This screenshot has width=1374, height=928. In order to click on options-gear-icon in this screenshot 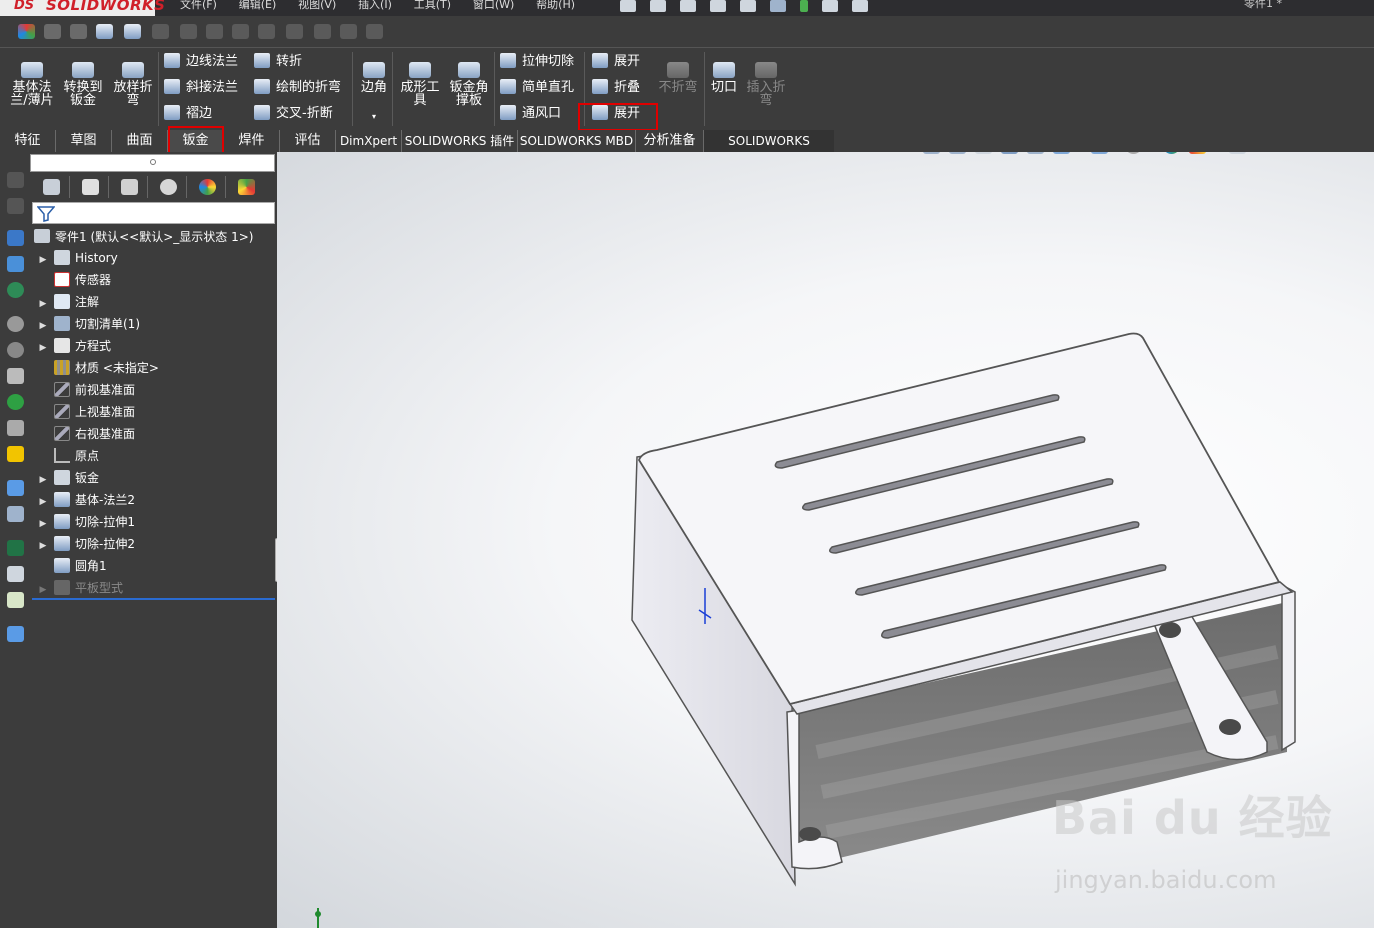, I will do `click(860, 6)`.